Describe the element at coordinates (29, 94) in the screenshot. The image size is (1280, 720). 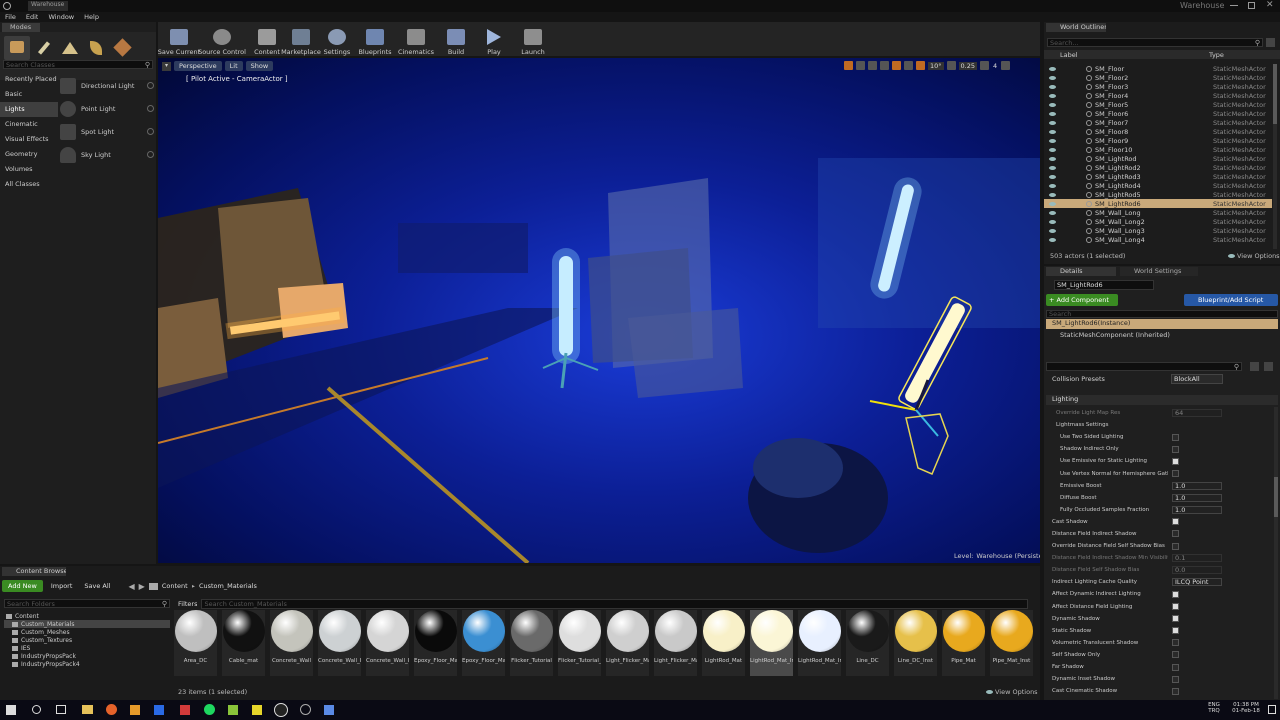
I see `category-basic: Basic` at that location.